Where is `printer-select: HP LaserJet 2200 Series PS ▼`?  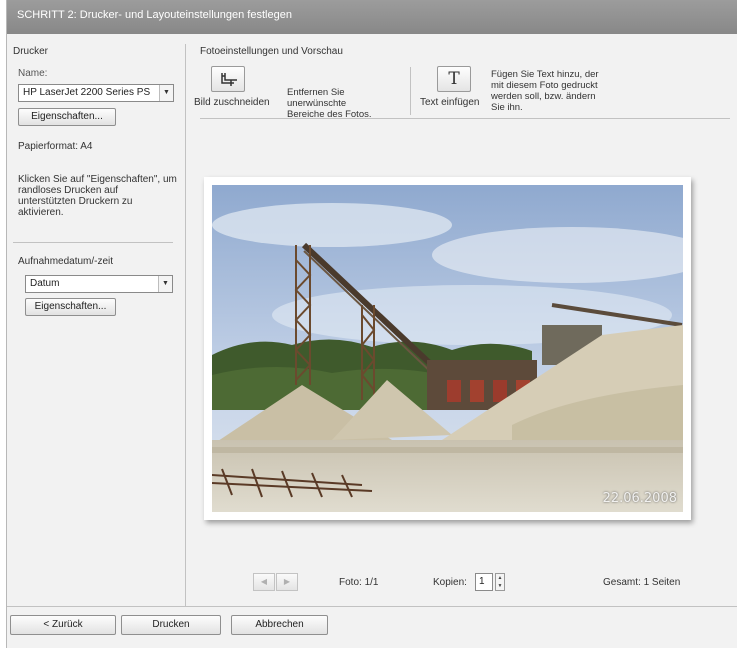
printer-select: HP LaserJet 2200 Series PS ▼ is located at coordinates (96, 93).